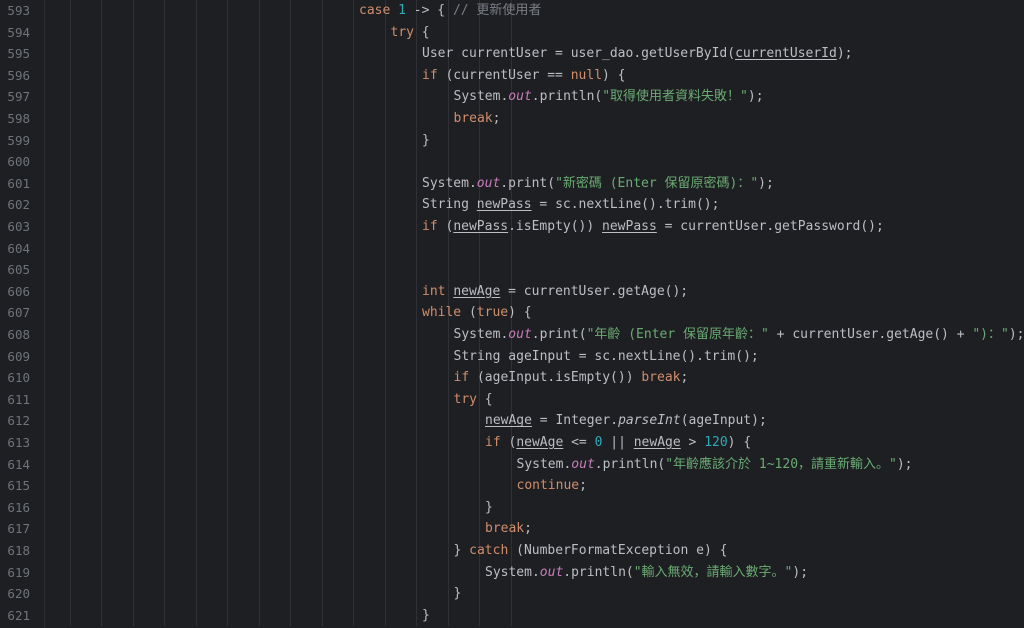  I want to click on code-token: out, so click(520, 97).